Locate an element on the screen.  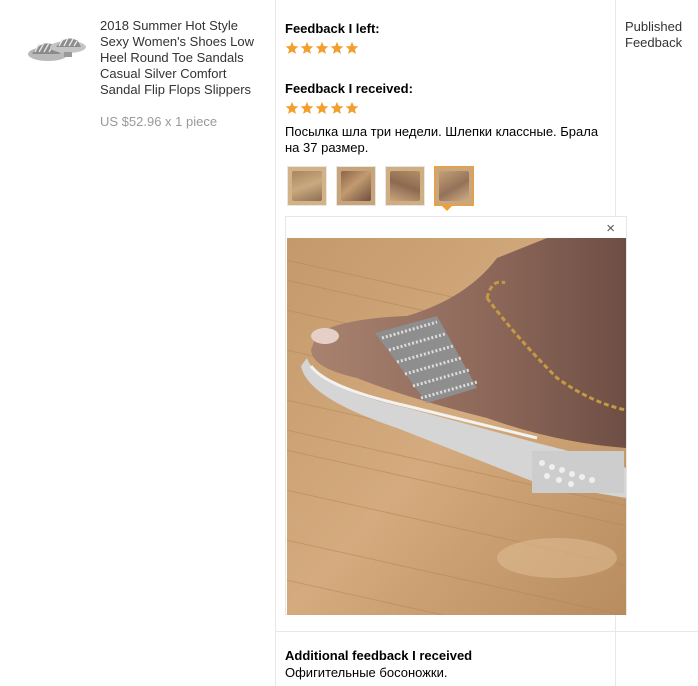
column-divider is located at coordinates (275, 343).